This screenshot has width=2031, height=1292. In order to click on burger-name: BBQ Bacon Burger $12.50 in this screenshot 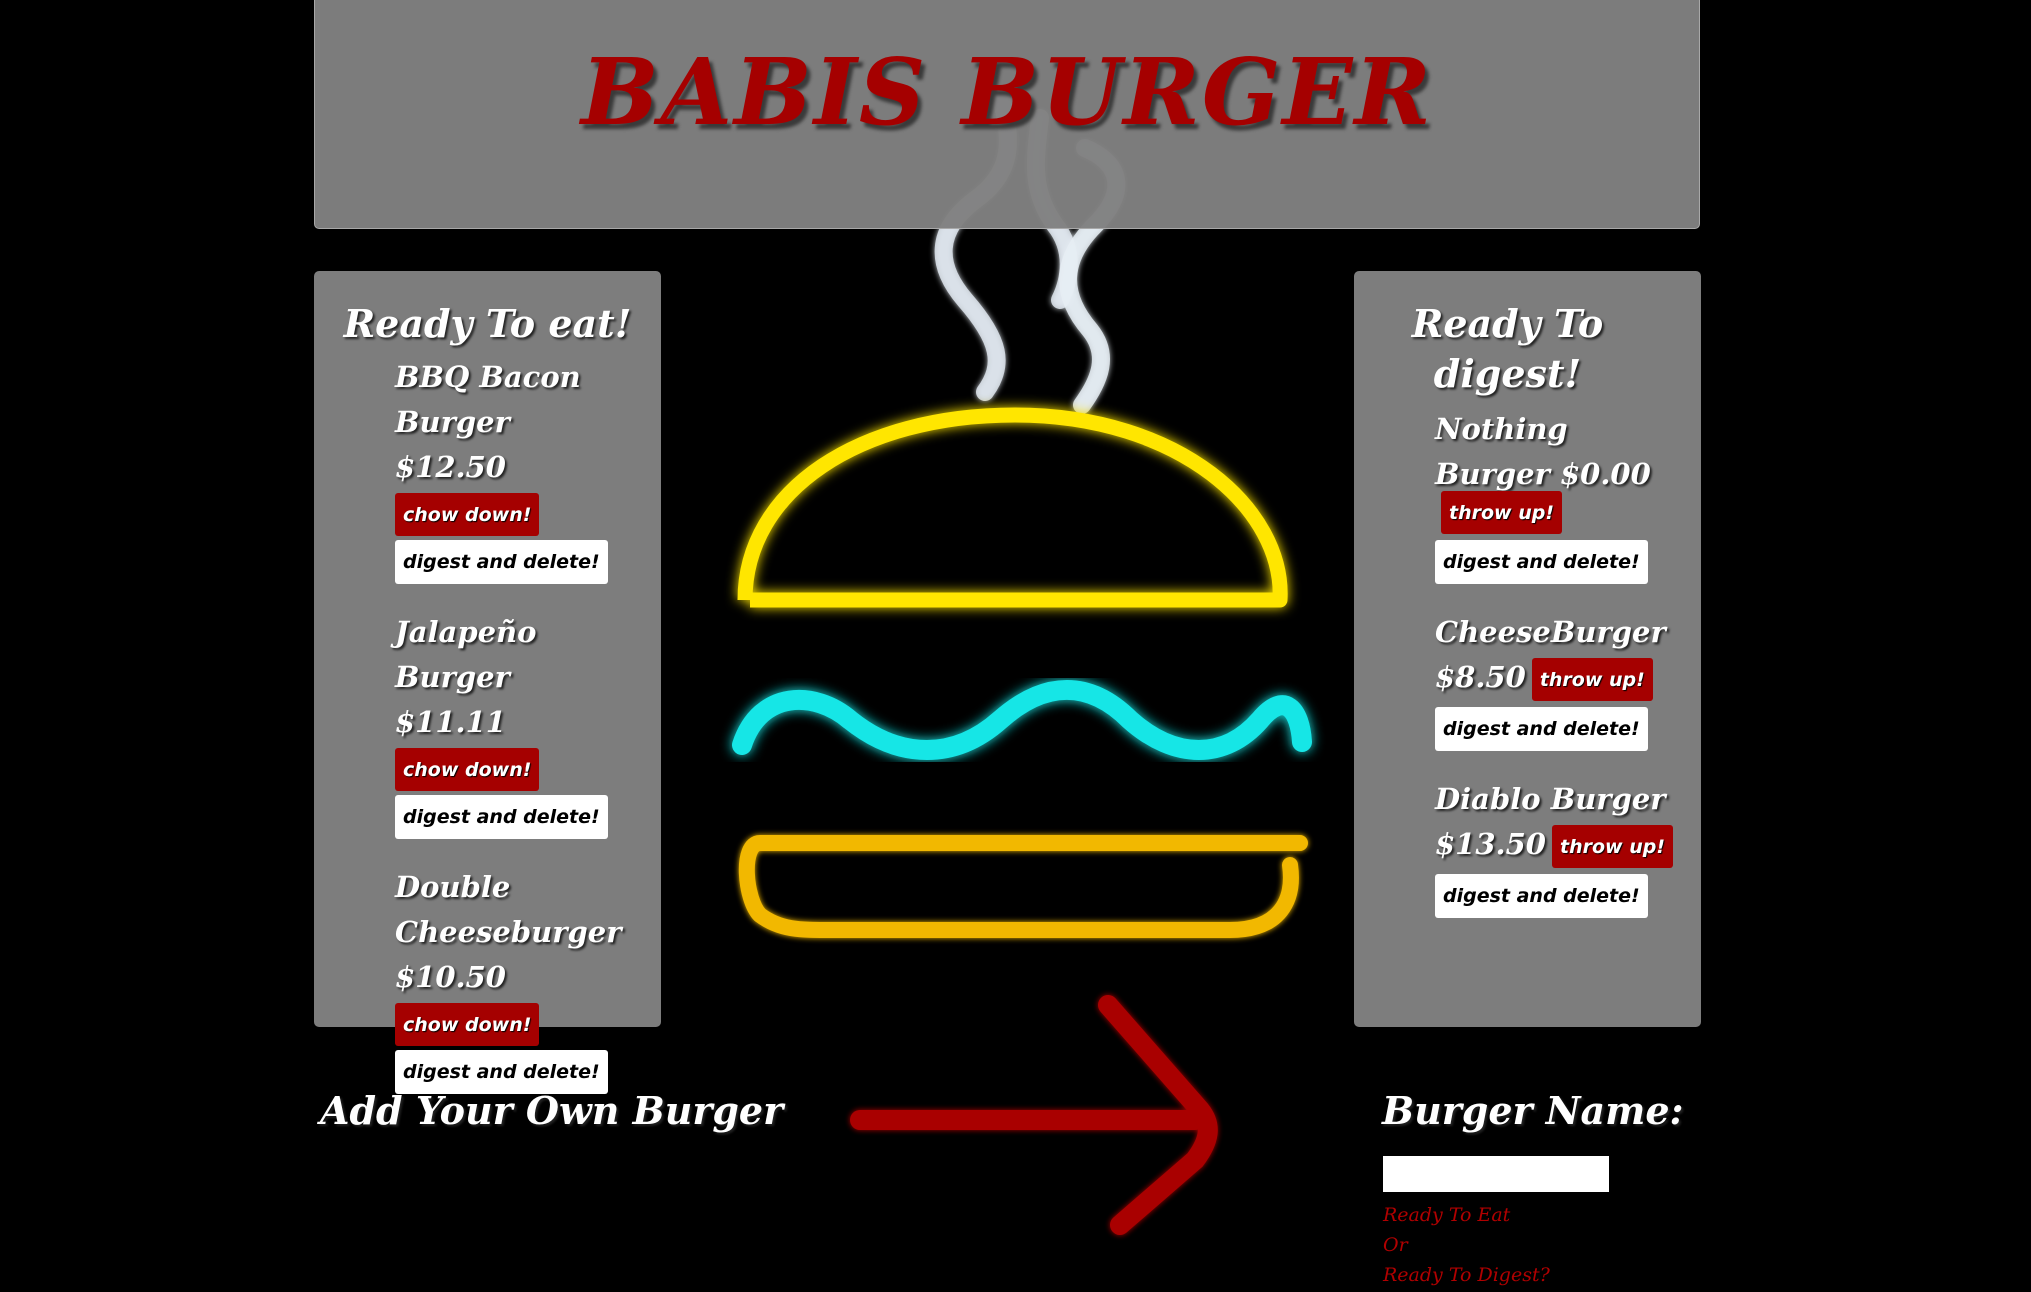, I will do `click(488, 422)`.